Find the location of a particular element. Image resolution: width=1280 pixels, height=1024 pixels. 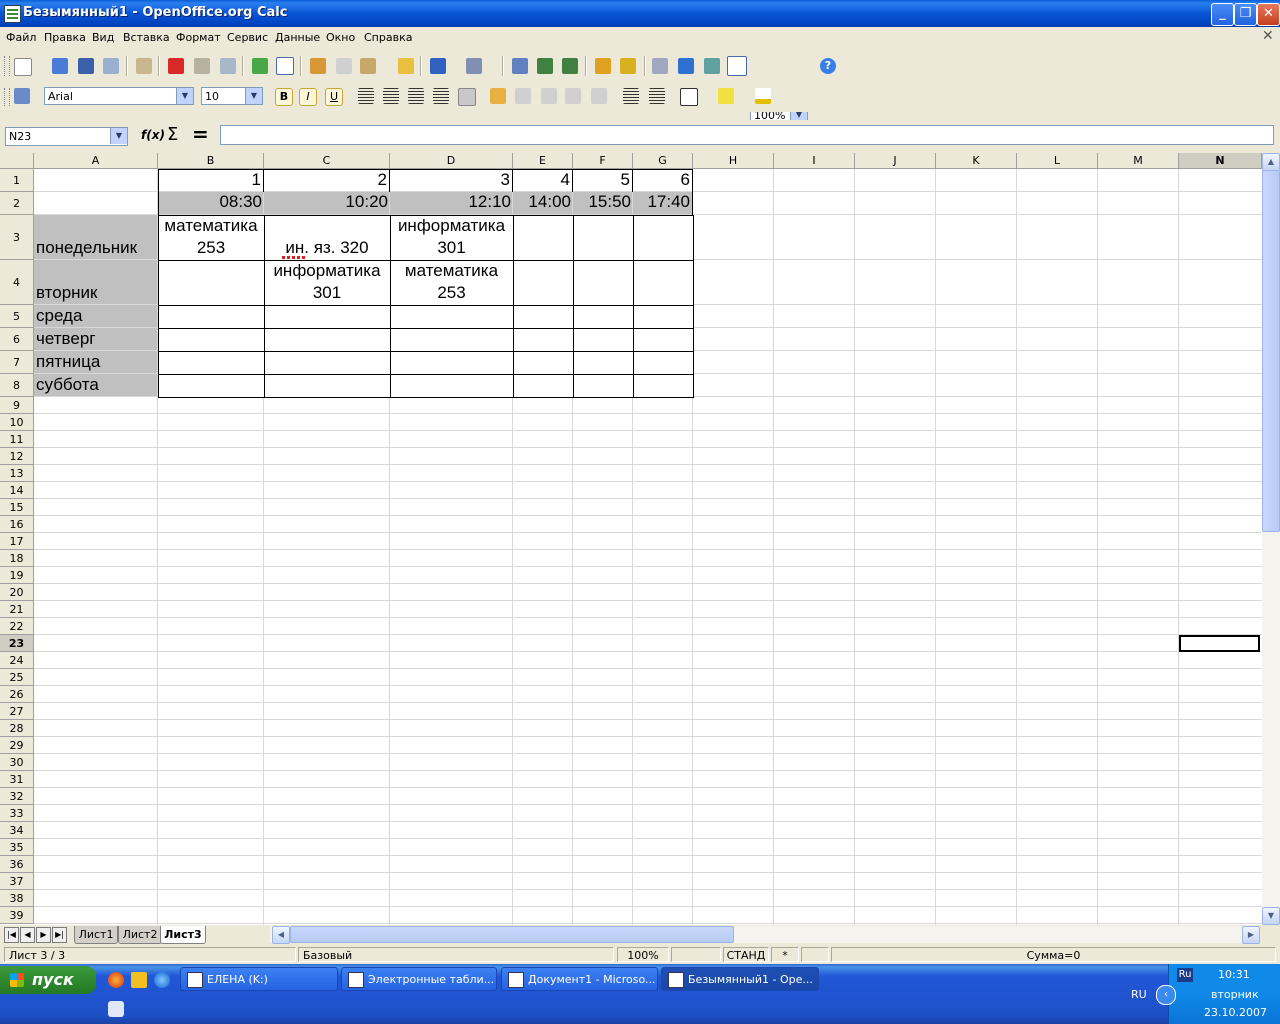

row-header: 21 is located at coordinates (17, 609).